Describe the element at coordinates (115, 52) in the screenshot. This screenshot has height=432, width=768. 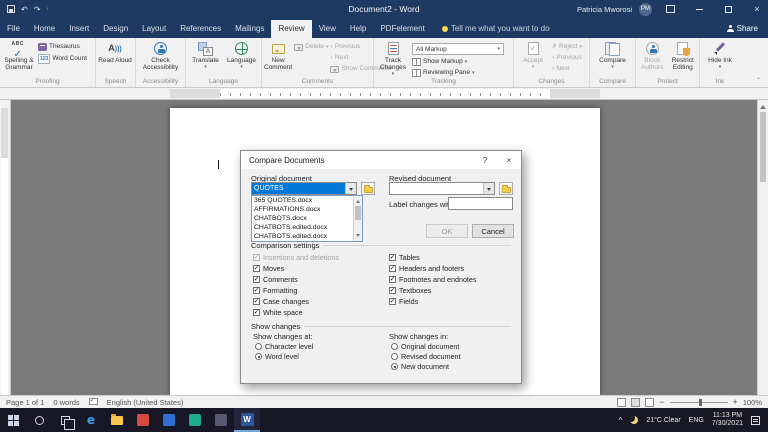
I see `read-aloud-button: A))) Read Aloud` at that location.